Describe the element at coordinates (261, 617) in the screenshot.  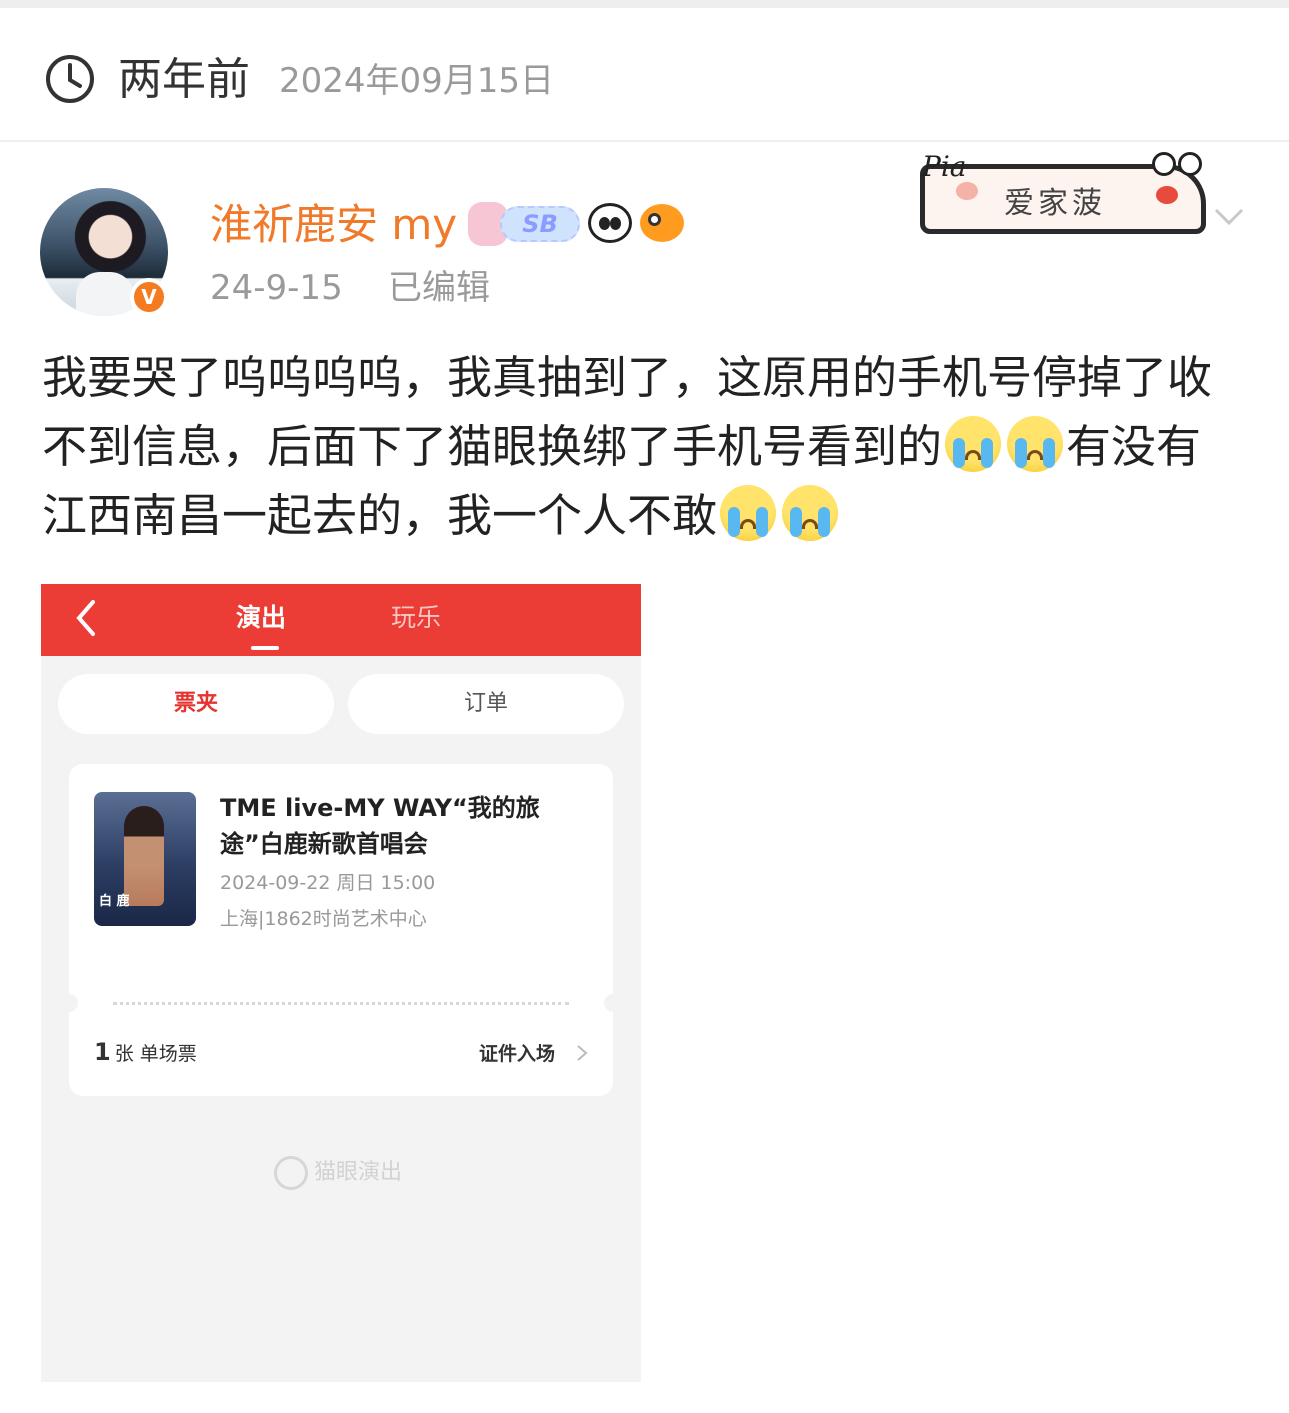
I see `tab-shows: 演出` at that location.